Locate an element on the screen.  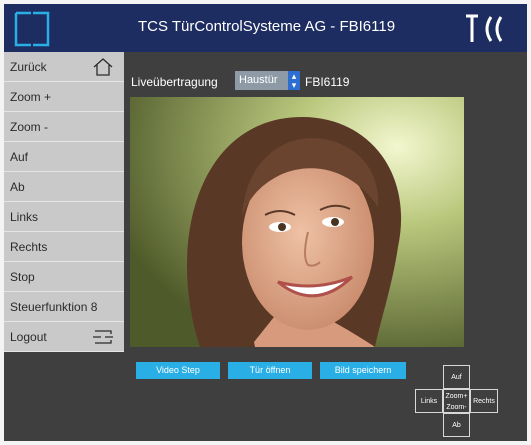
dpad-zoom-minus-label: Zoom- is located at coordinates (456, 407).